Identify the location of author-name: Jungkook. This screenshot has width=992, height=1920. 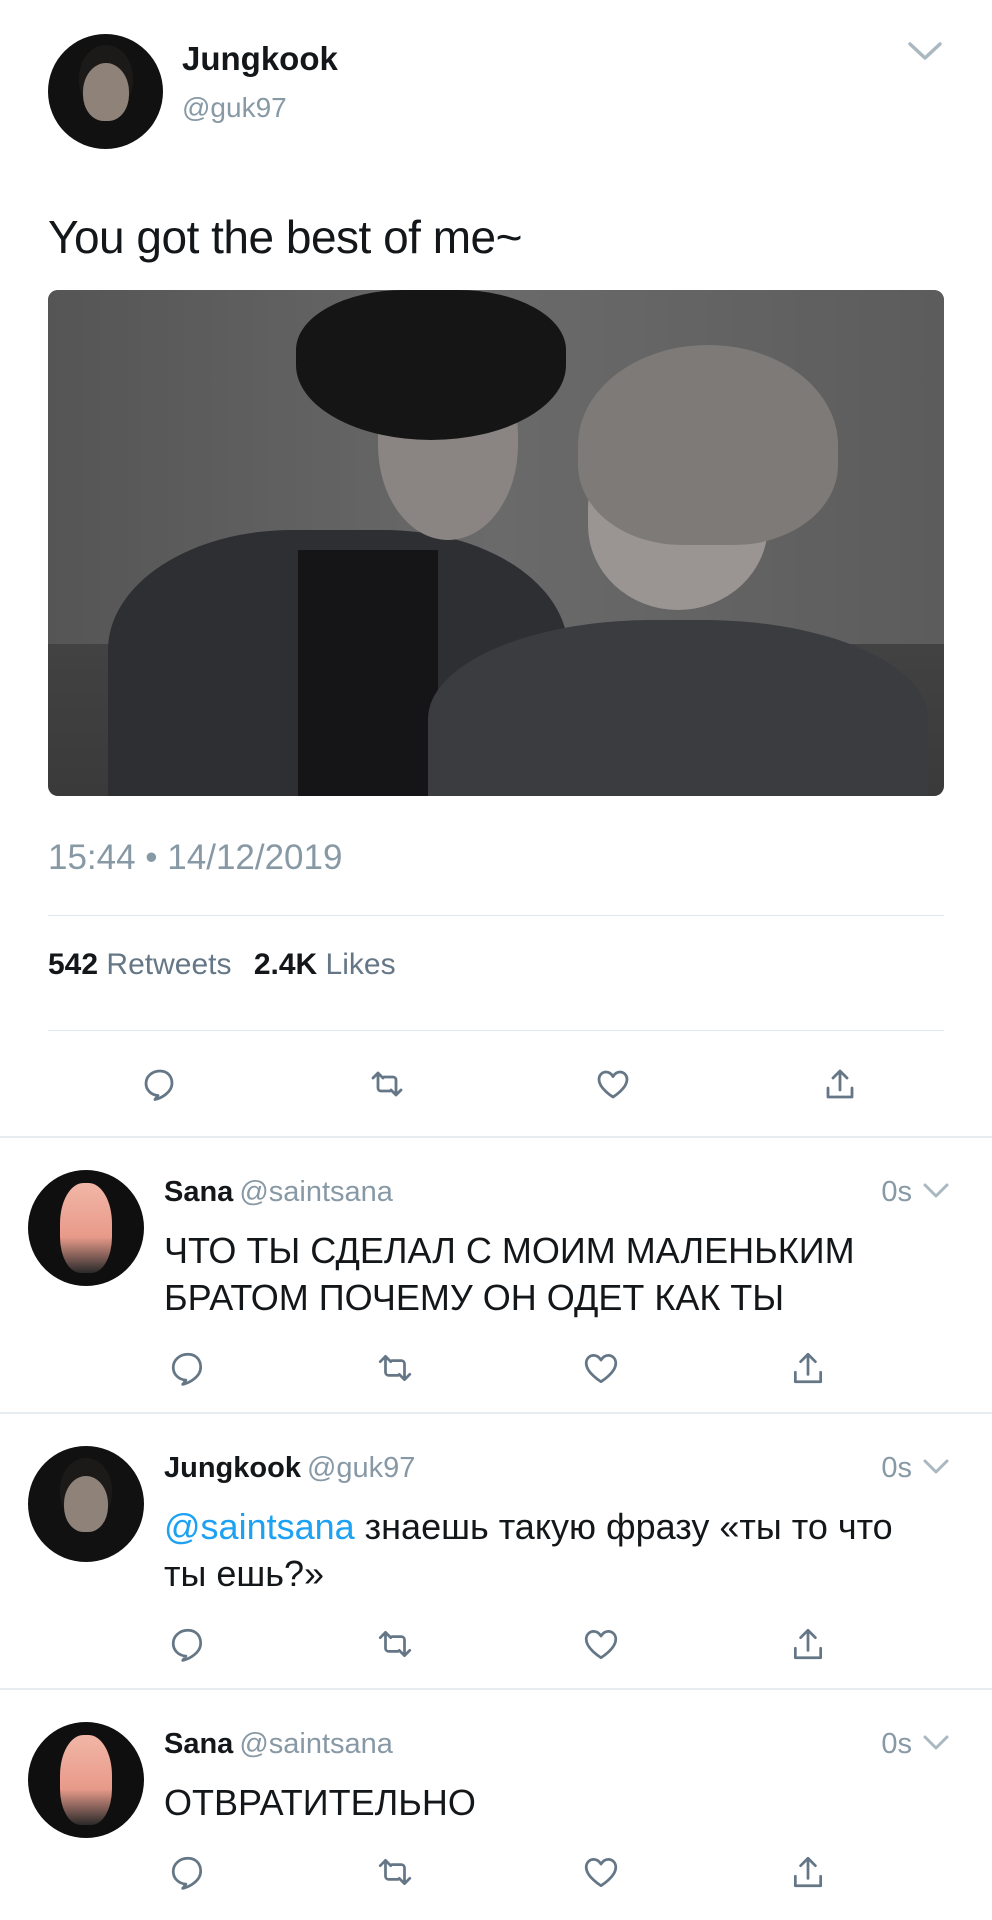
(260, 59).